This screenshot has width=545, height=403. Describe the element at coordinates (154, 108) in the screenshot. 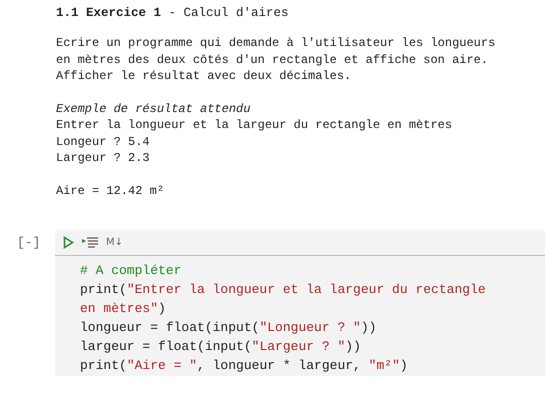

I see `example-title: Exemple de résultat attendu` at that location.